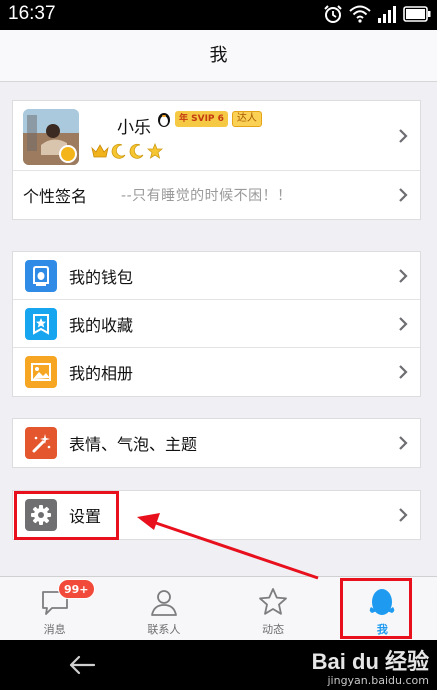 Image resolution: width=437 pixels, height=690 pixels. What do you see at coordinates (41, 372) in the screenshot?
I see `album-photo-icon` at bounding box center [41, 372].